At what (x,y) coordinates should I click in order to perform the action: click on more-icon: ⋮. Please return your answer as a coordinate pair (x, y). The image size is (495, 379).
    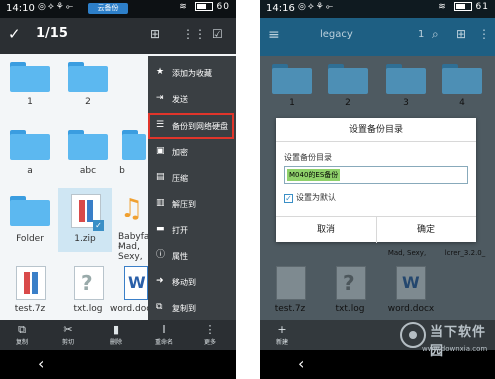
    Looking at the image, I should click on (210, 329).